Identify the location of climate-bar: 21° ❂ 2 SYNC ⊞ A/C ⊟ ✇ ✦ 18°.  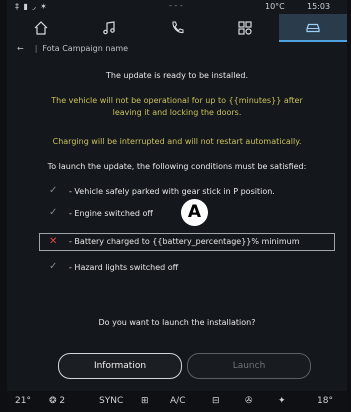
(177, 401).